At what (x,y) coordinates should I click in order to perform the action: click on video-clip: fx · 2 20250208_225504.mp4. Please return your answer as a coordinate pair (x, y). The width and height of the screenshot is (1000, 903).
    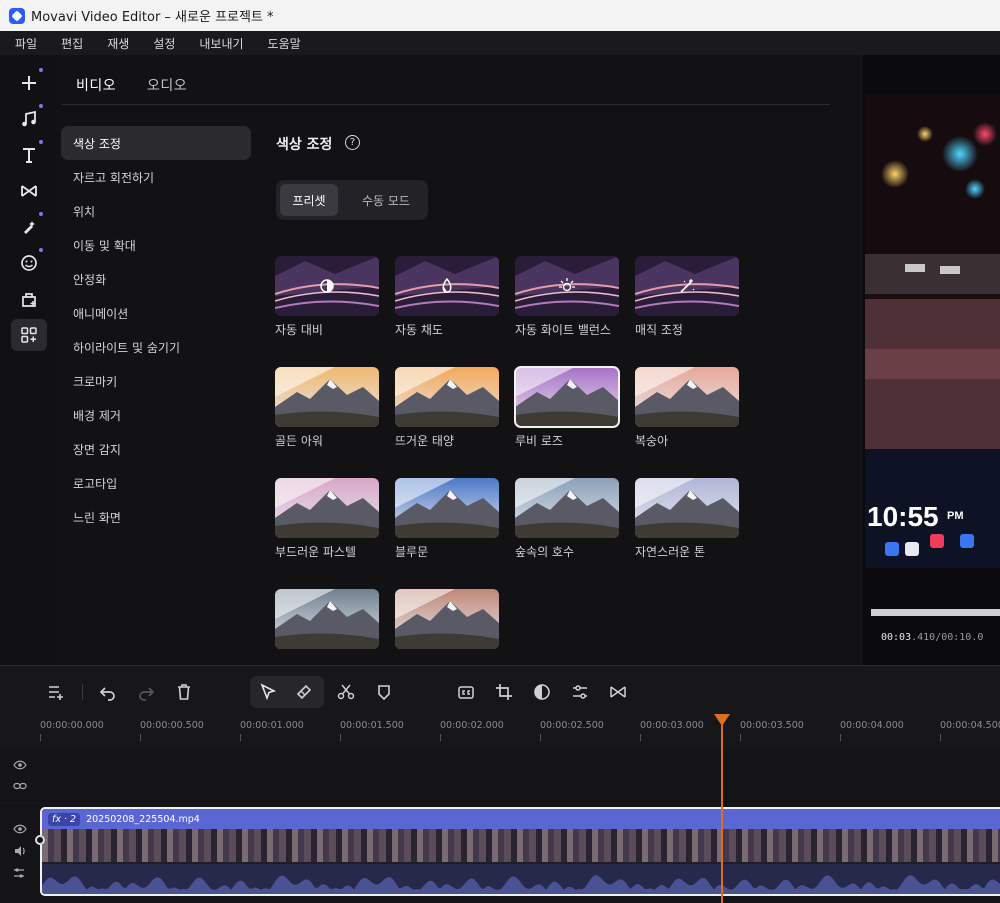
    Looking at the image, I should click on (520, 851).